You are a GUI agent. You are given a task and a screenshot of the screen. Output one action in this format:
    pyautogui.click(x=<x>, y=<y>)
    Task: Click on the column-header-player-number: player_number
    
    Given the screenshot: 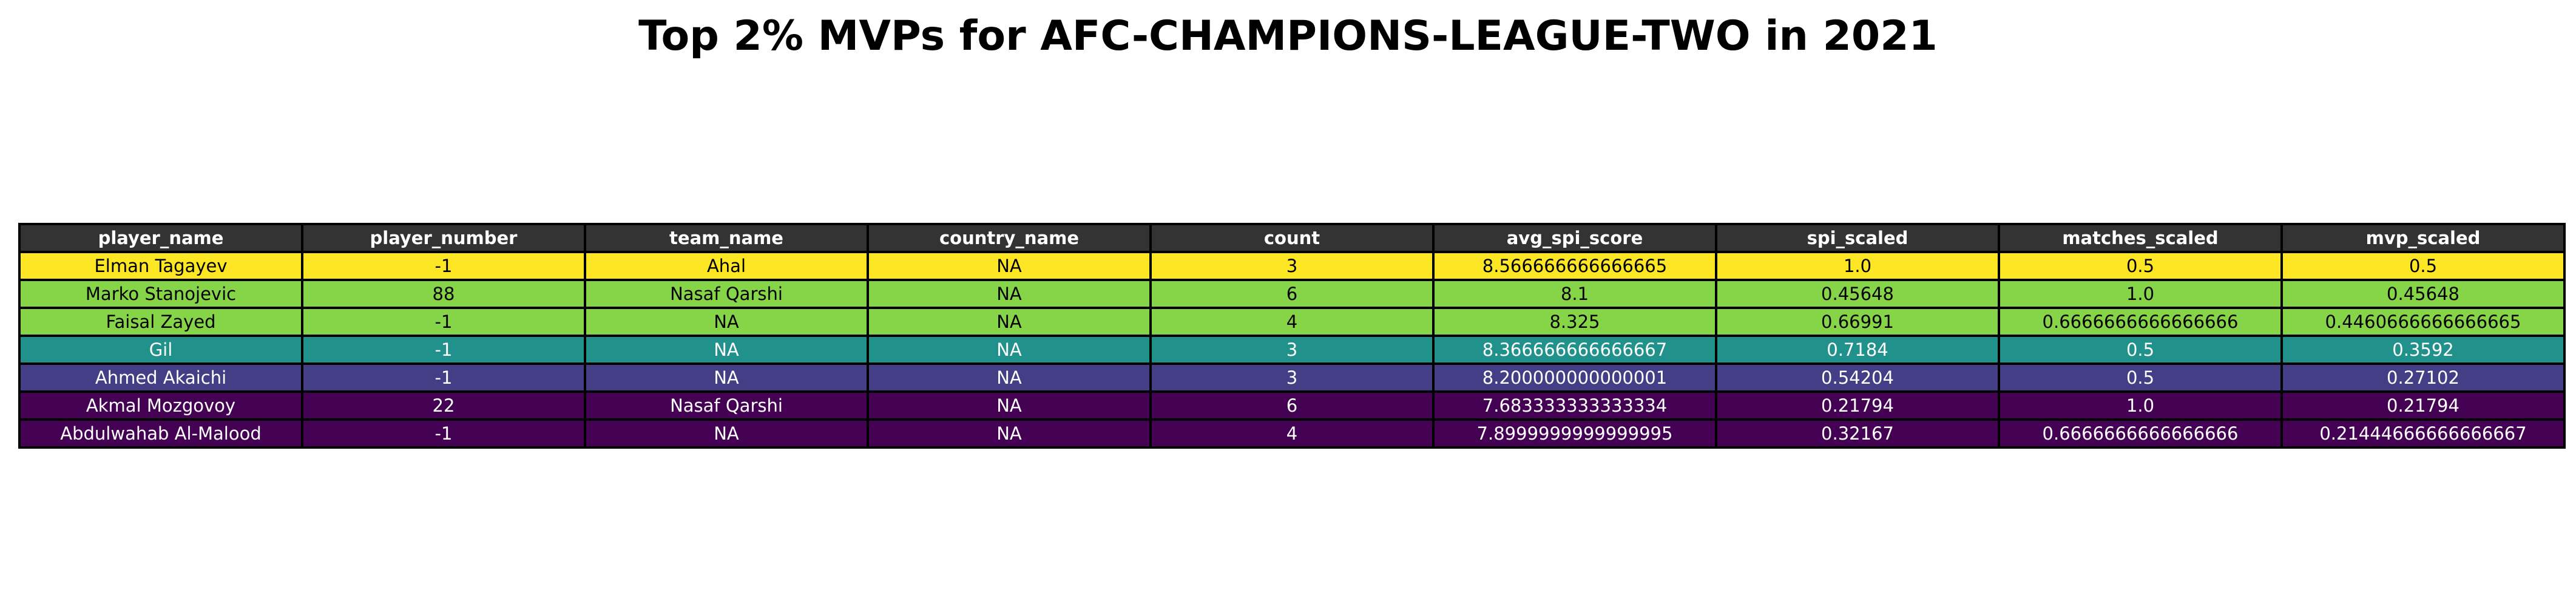 What is the action you would take?
    pyautogui.click(x=443, y=238)
    